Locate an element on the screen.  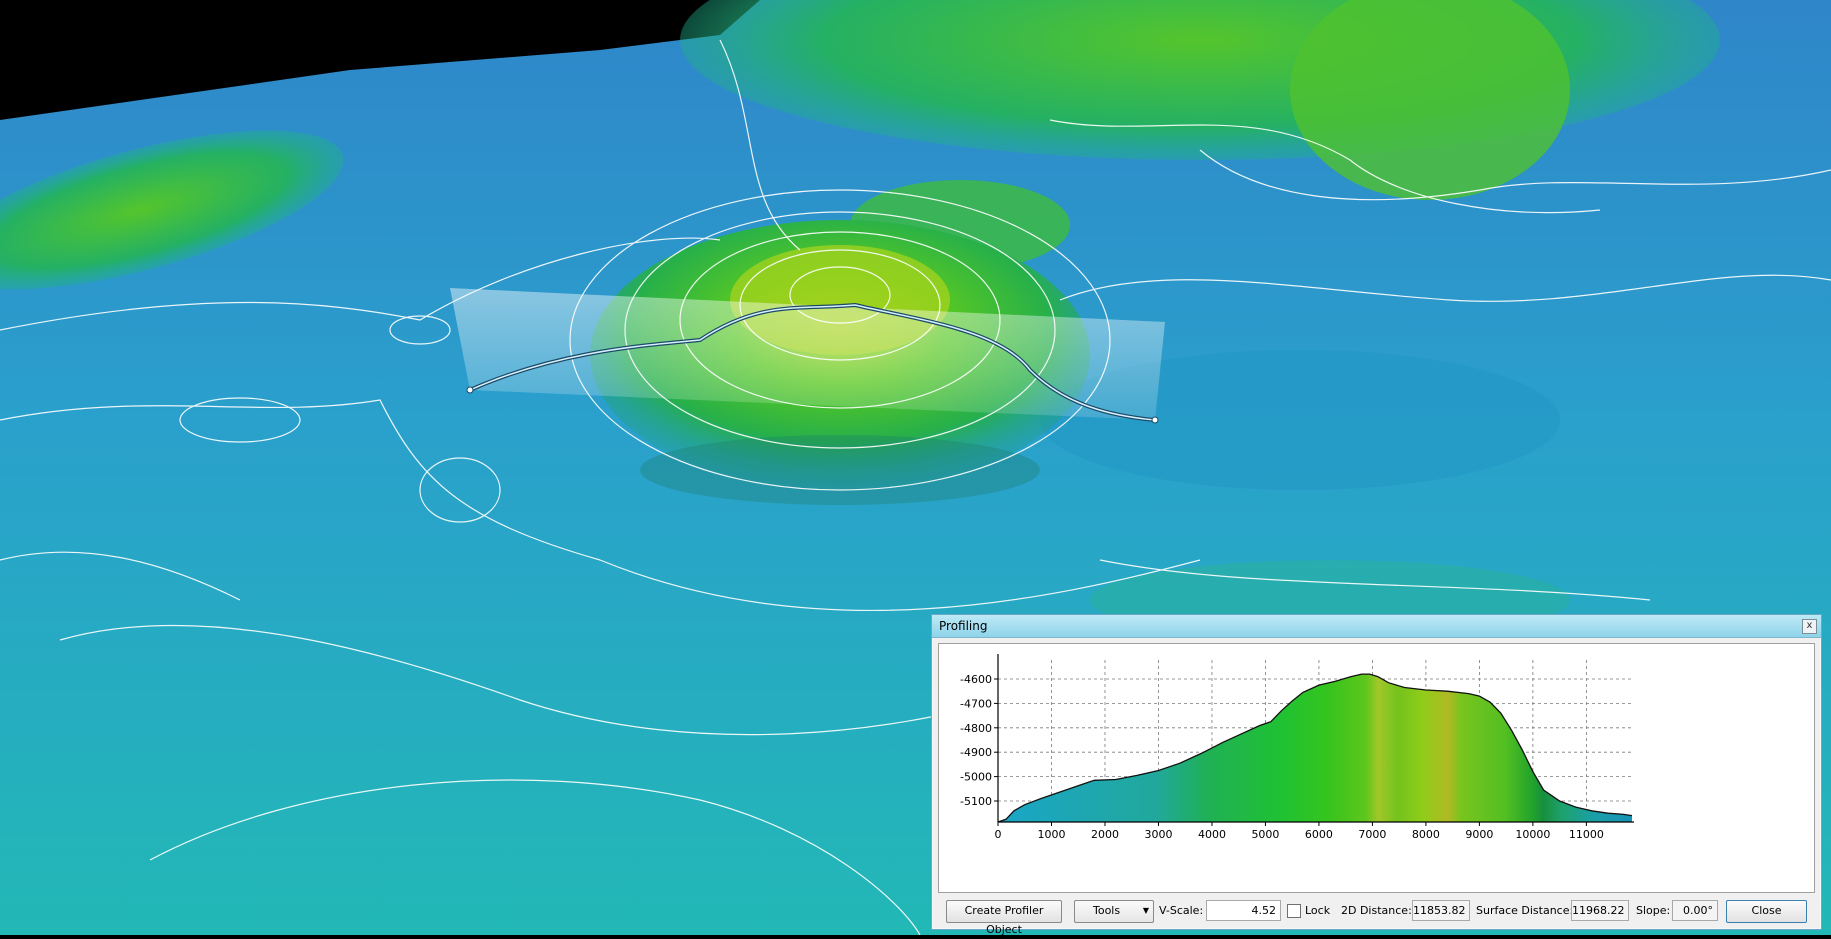
y-tick-label: -5100 is located at coordinates (976, 801).